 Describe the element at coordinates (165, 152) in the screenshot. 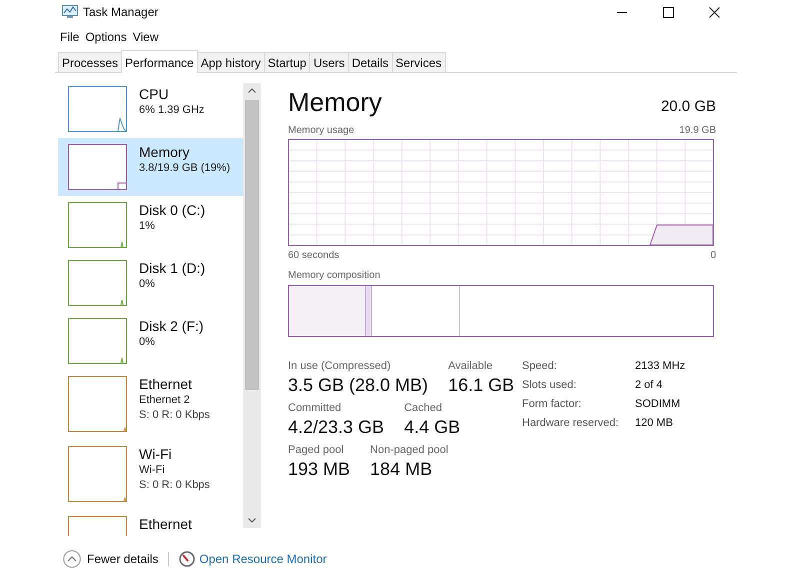

I see `item-title: Memory` at that location.